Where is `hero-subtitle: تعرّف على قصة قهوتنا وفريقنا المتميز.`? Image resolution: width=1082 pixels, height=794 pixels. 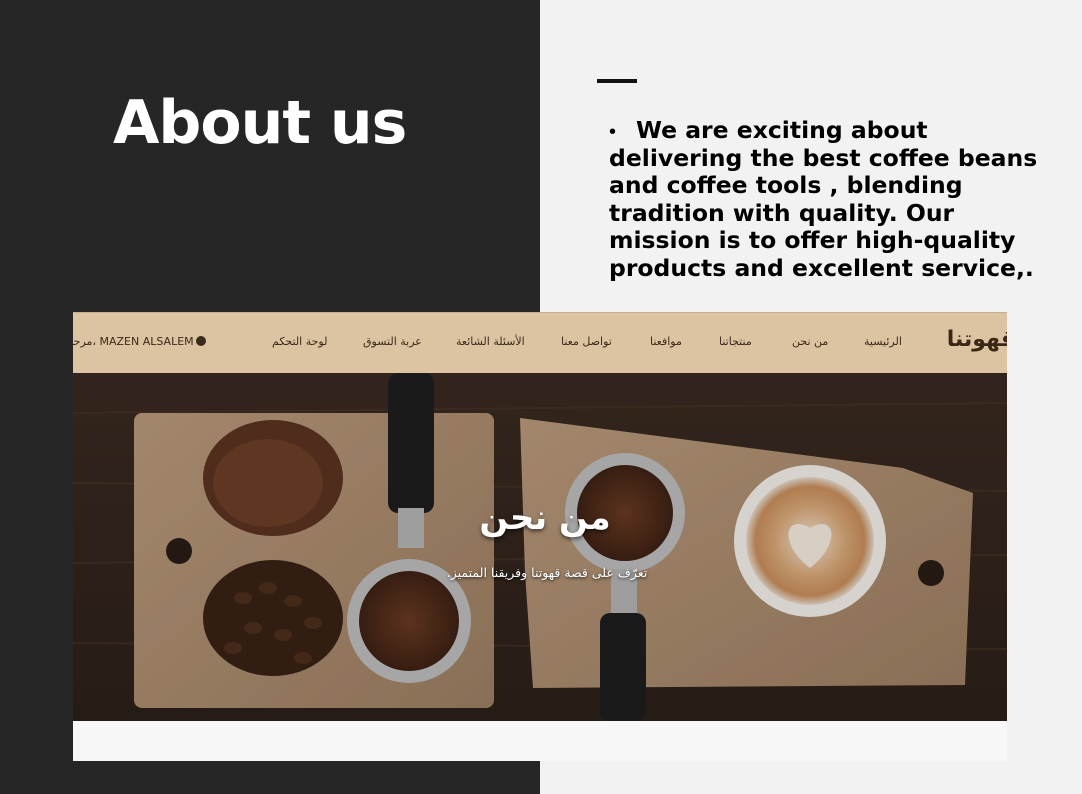
hero-subtitle: تعرّف على قصة قهوتنا وفريقنا المتميز. is located at coordinates (547, 572).